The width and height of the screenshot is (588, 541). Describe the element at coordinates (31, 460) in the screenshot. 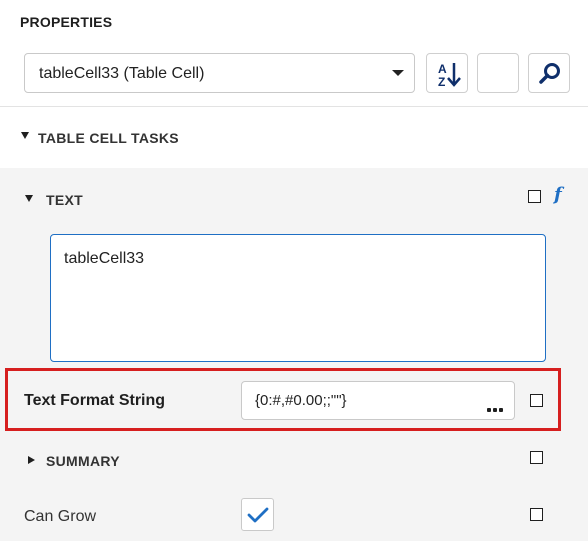

I see `summary-expand-icon` at that location.